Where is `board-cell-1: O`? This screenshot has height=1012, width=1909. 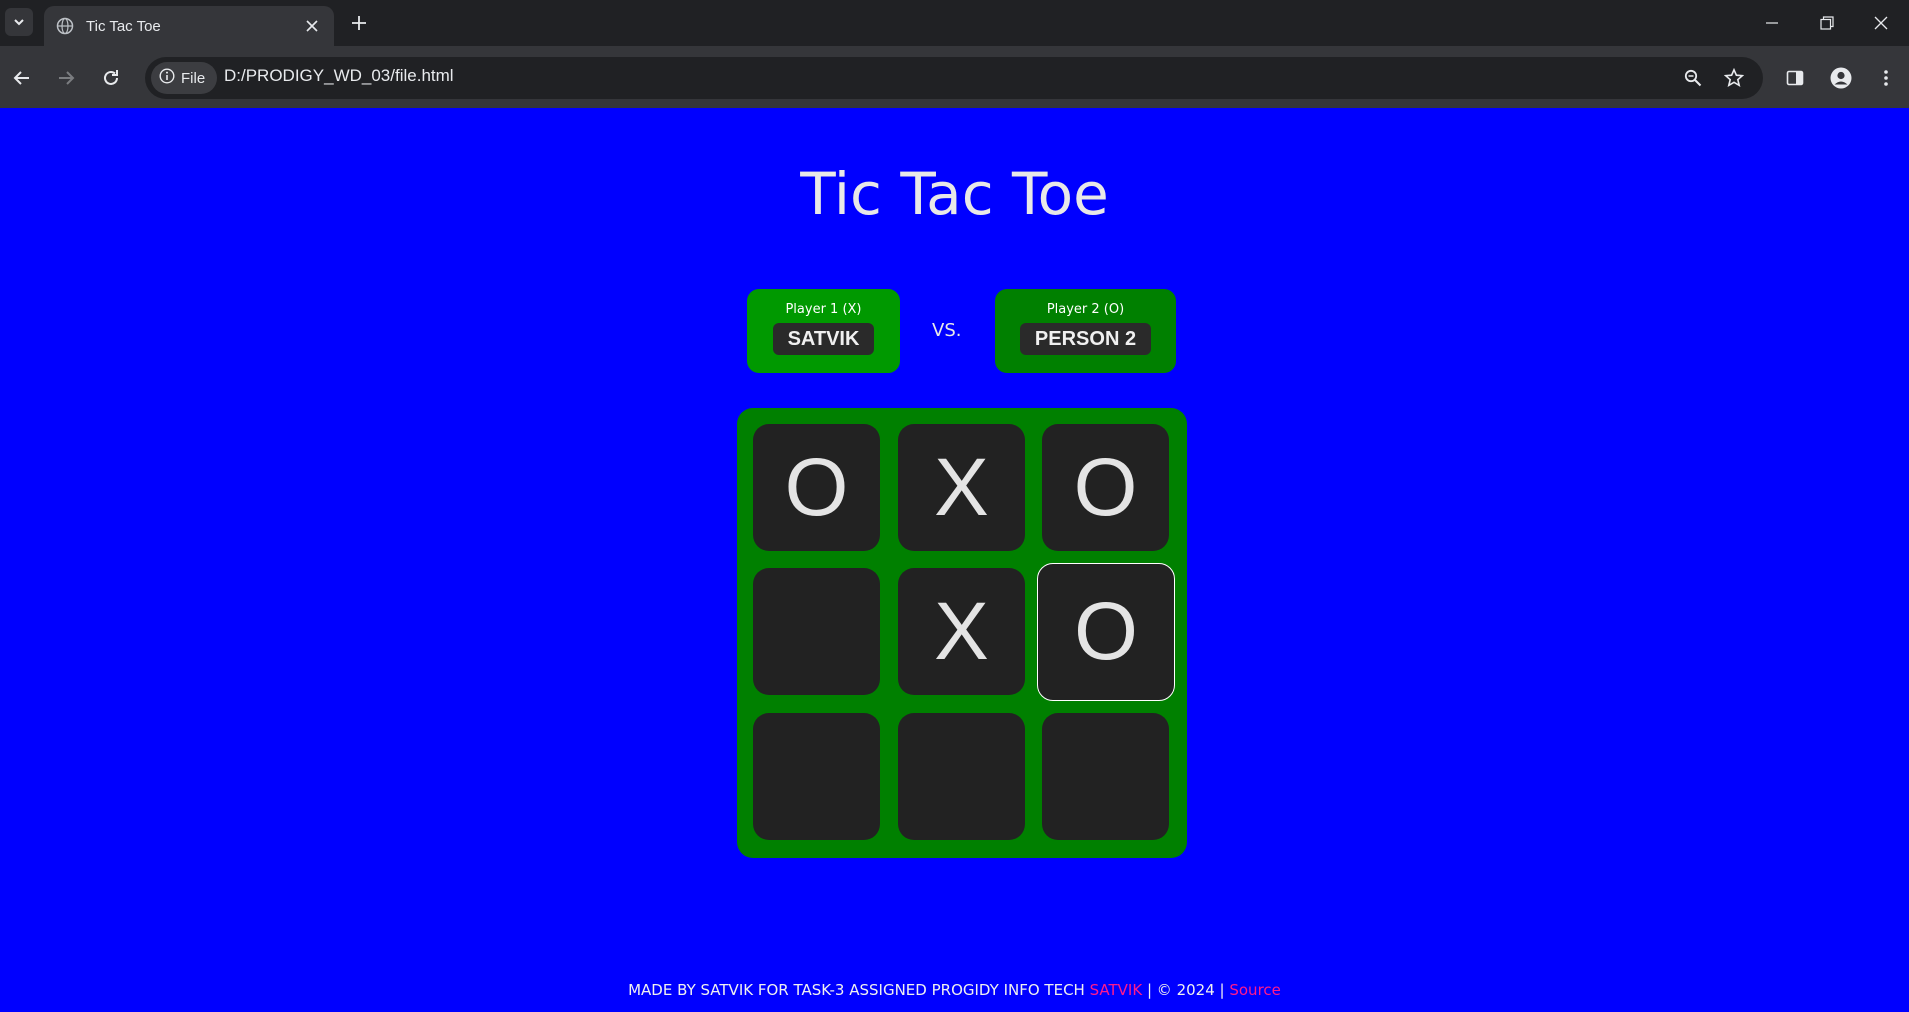
board-cell-1: O is located at coordinates (816, 487).